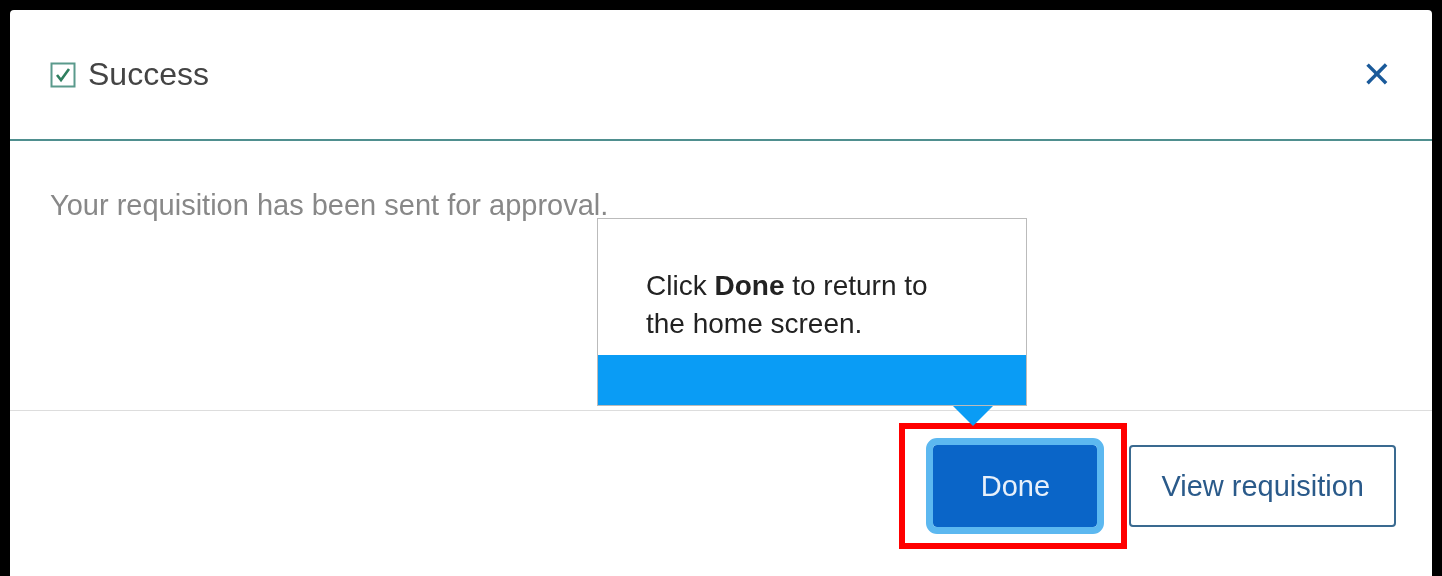 The height and width of the screenshot is (576, 1442). Describe the element at coordinates (973, 416) in the screenshot. I see `tooltip-pointer` at that location.